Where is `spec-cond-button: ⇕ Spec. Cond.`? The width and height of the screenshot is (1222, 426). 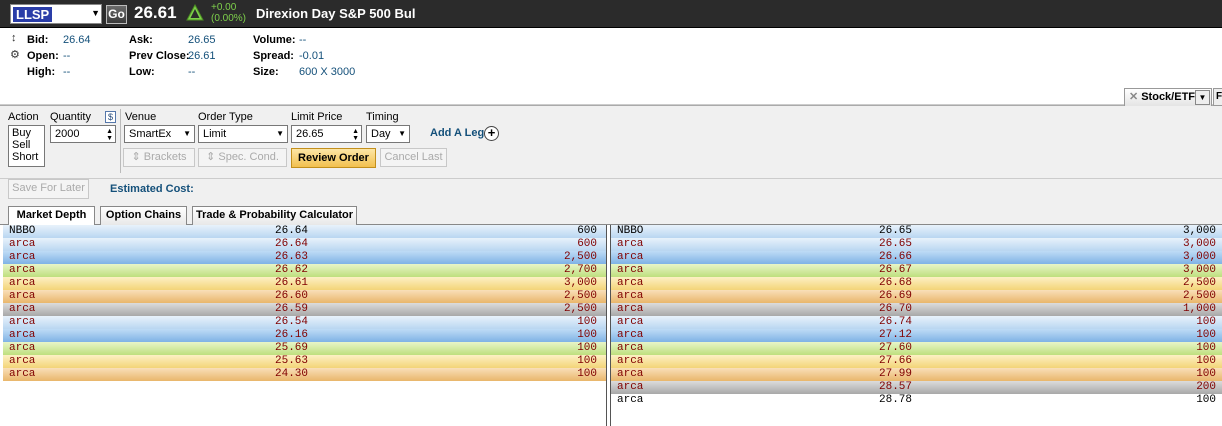
spec-cond-button: ⇕ Spec. Cond. is located at coordinates (242, 157).